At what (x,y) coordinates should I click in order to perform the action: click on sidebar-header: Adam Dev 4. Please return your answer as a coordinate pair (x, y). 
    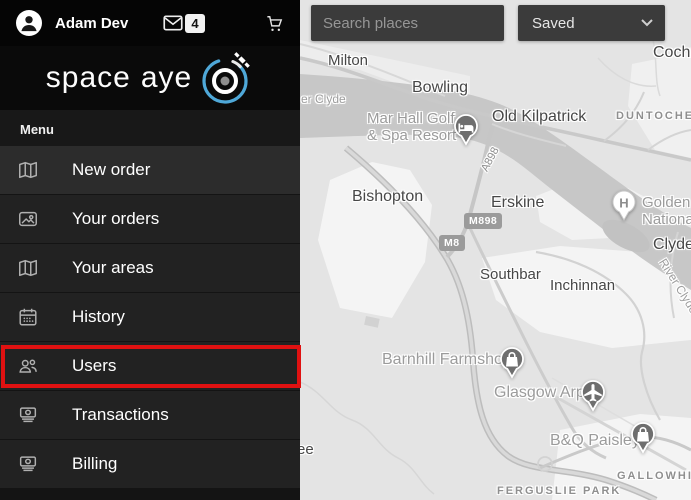
    Looking at the image, I should click on (150, 23).